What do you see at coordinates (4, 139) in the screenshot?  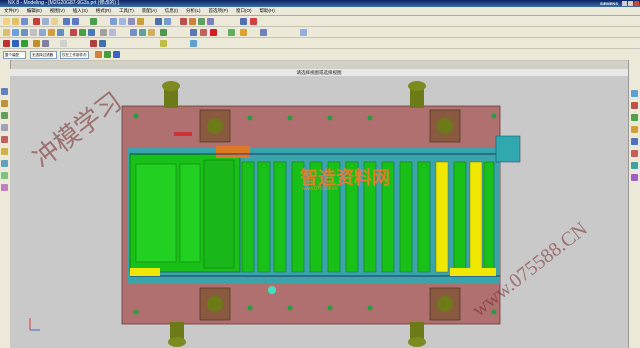 I see `web-browser-icon` at bounding box center [4, 139].